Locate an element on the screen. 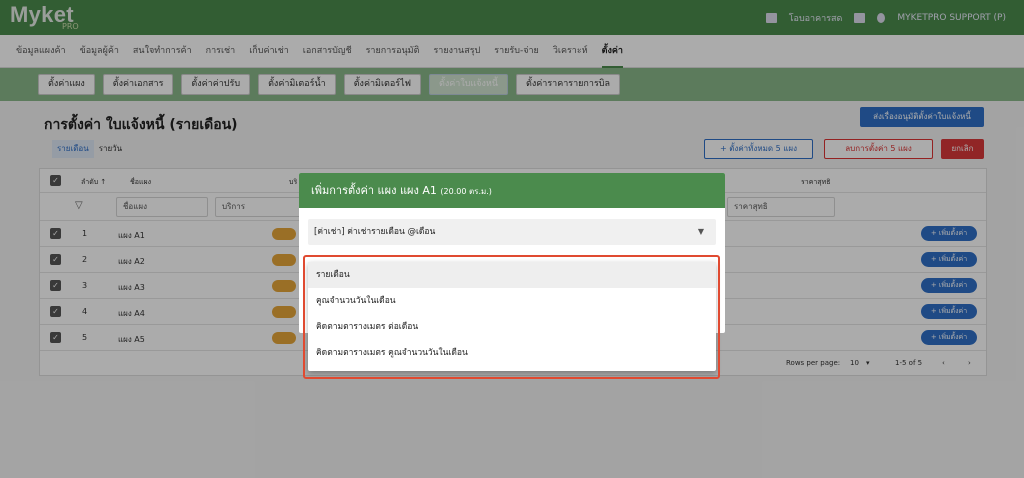  modal-title: เพิ่มการตั้งค่า แผง แผง A1 is located at coordinates (374, 190).